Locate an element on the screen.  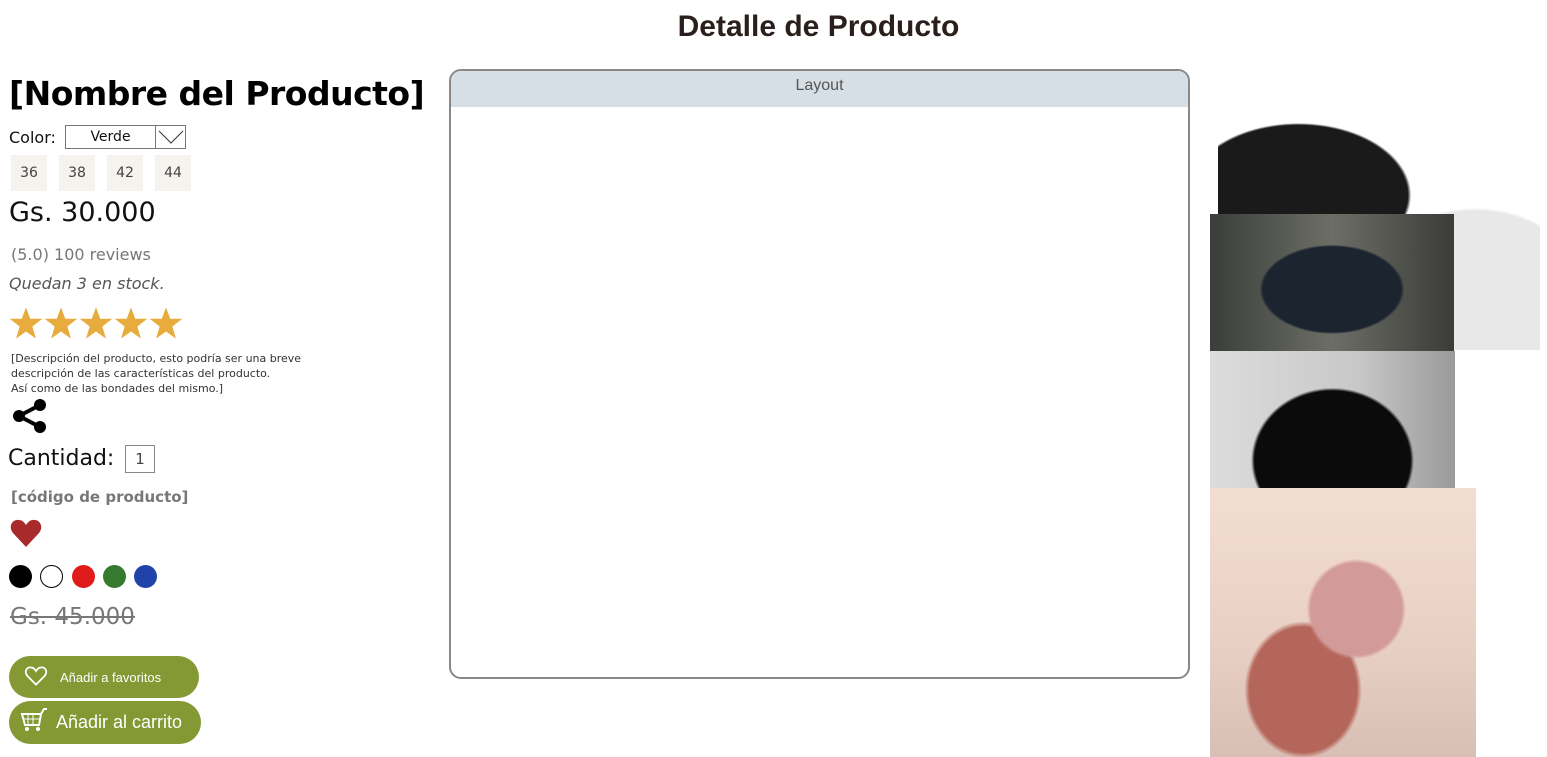
reviews-link: (5.0) 100 reviews is located at coordinates (81, 254).